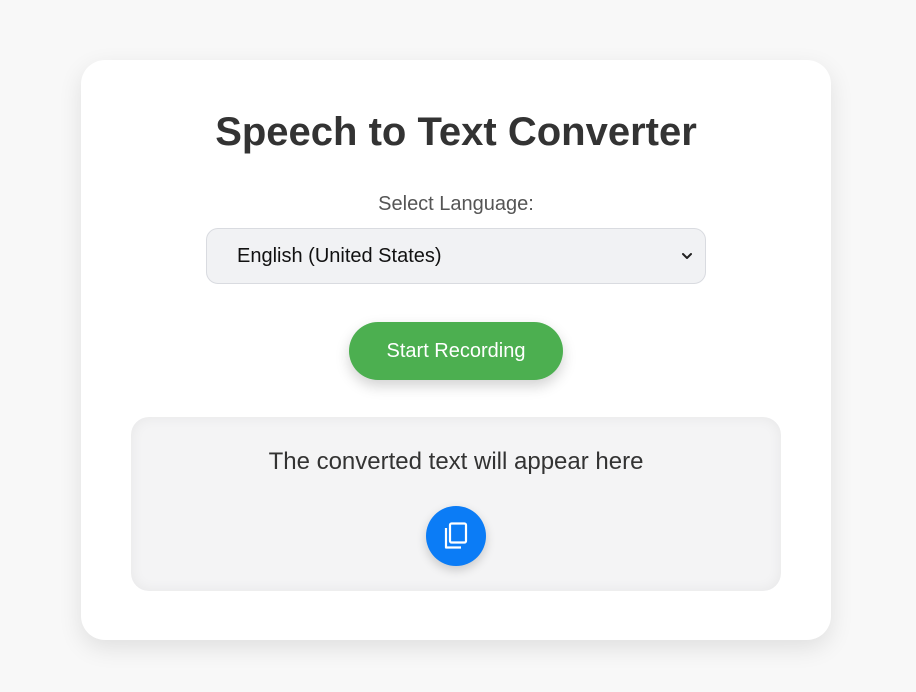 The height and width of the screenshot is (692, 916). What do you see at coordinates (339, 256) in the screenshot?
I see `language-select-value: English (United States)` at bounding box center [339, 256].